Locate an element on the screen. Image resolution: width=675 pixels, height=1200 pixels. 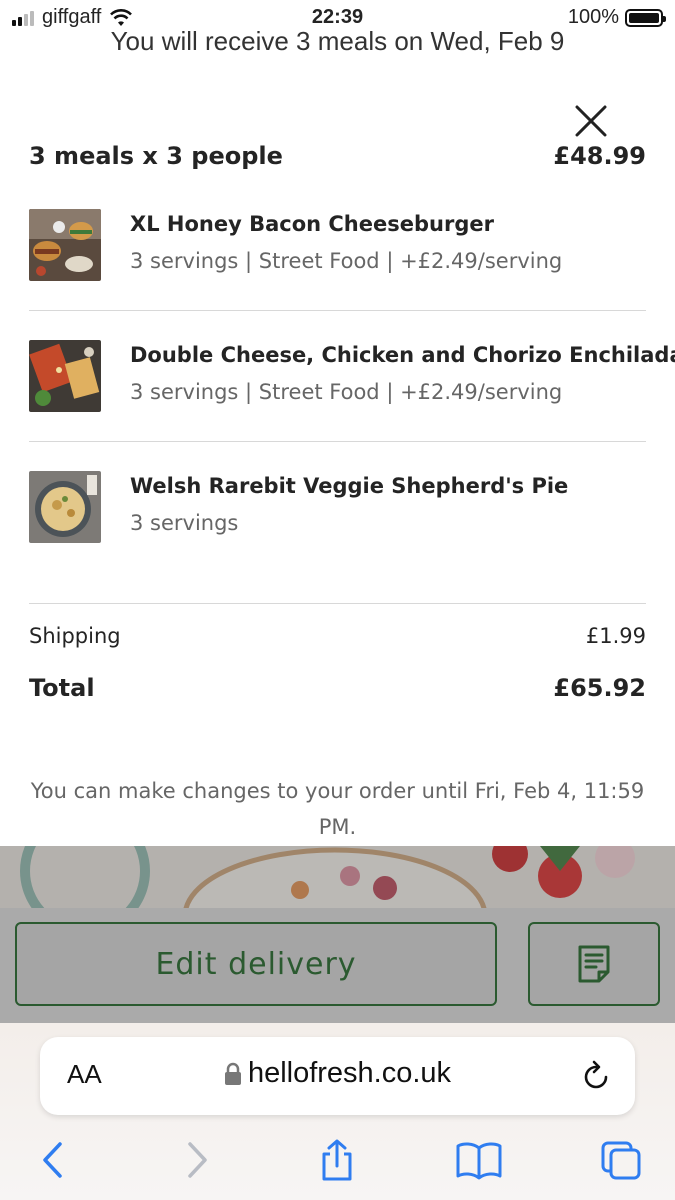
note-icon is located at coordinates (594, 964).